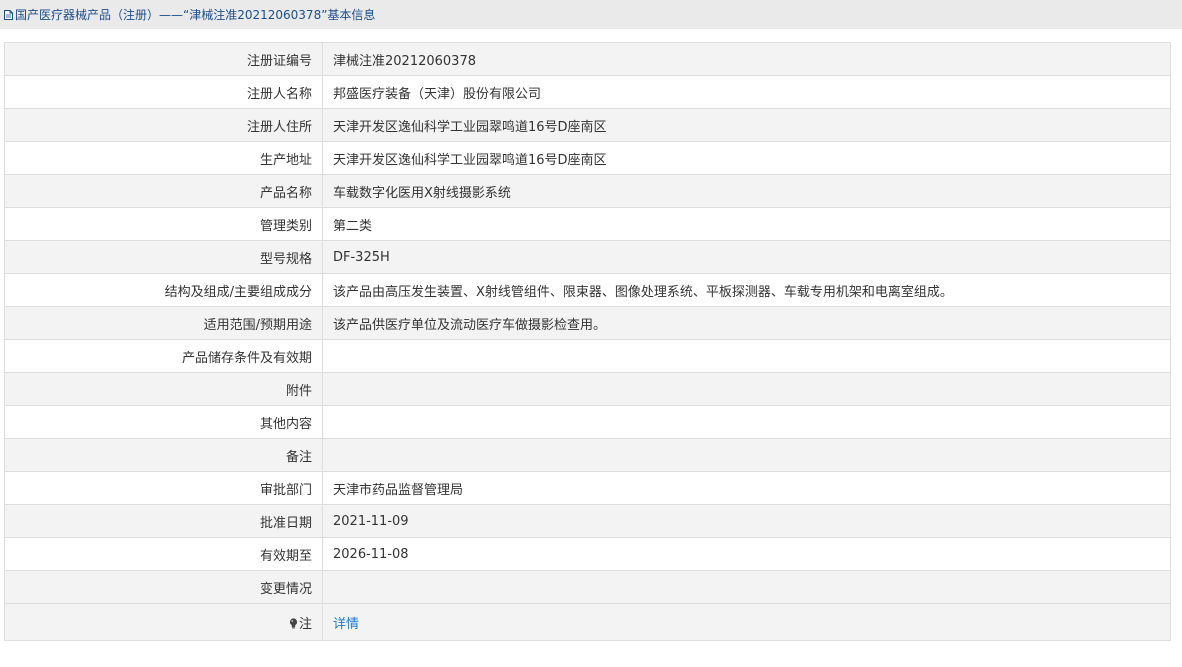  Describe the element at coordinates (163, 488) in the screenshot. I see `field-label: 审批部门` at that location.